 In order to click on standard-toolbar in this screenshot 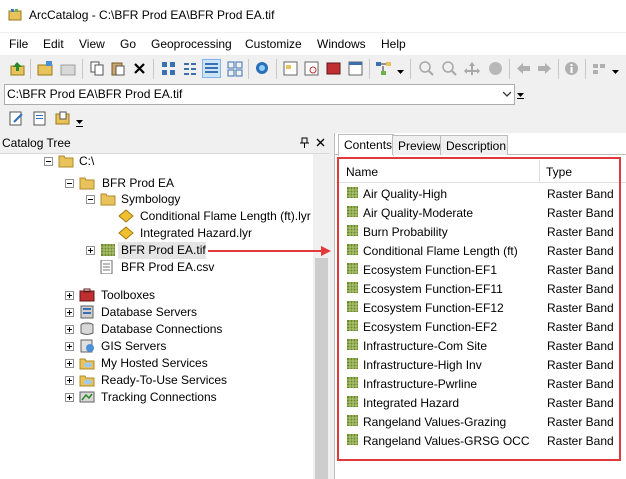, I will do `click(313, 69)`.